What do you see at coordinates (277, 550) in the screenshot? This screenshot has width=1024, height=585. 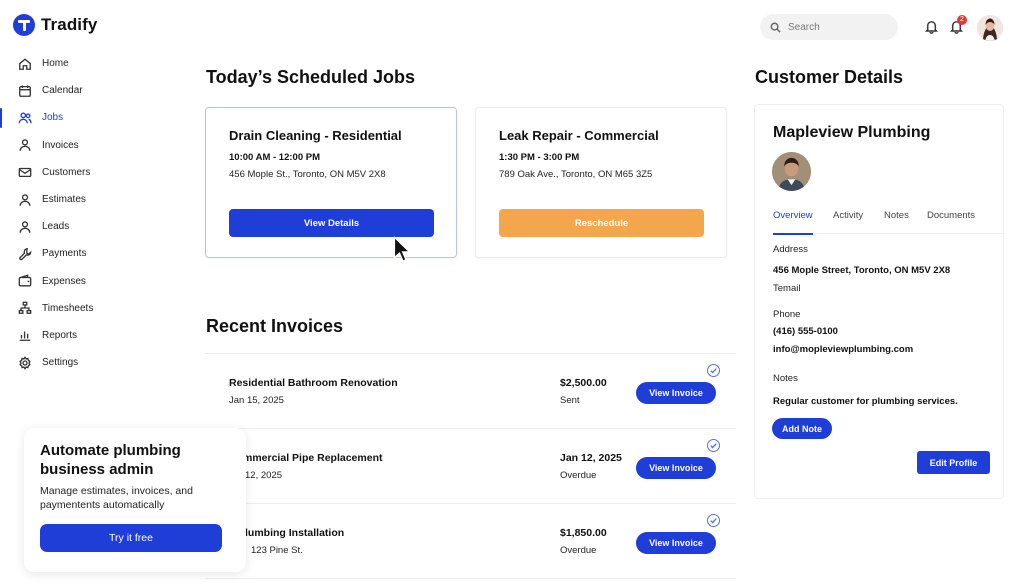 I see `invoice-date: 123 Pine St.` at bounding box center [277, 550].